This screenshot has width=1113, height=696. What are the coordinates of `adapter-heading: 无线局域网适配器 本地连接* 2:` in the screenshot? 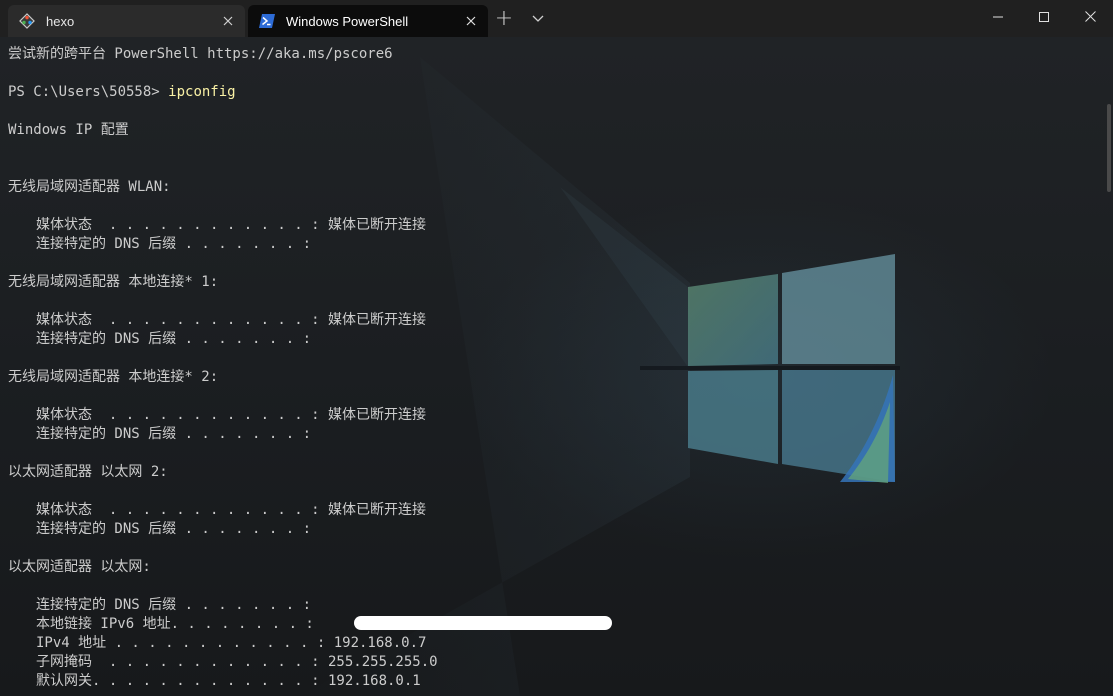 It's located at (113, 377).